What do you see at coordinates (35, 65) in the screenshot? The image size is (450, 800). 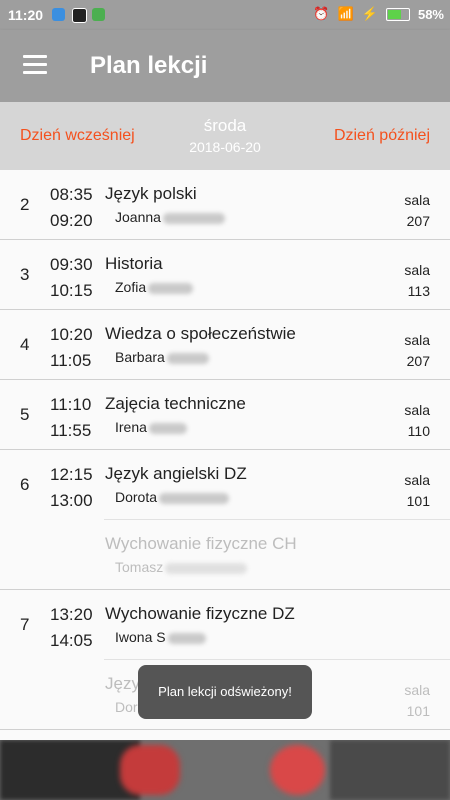 I see `menu-icon` at bounding box center [35, 65].